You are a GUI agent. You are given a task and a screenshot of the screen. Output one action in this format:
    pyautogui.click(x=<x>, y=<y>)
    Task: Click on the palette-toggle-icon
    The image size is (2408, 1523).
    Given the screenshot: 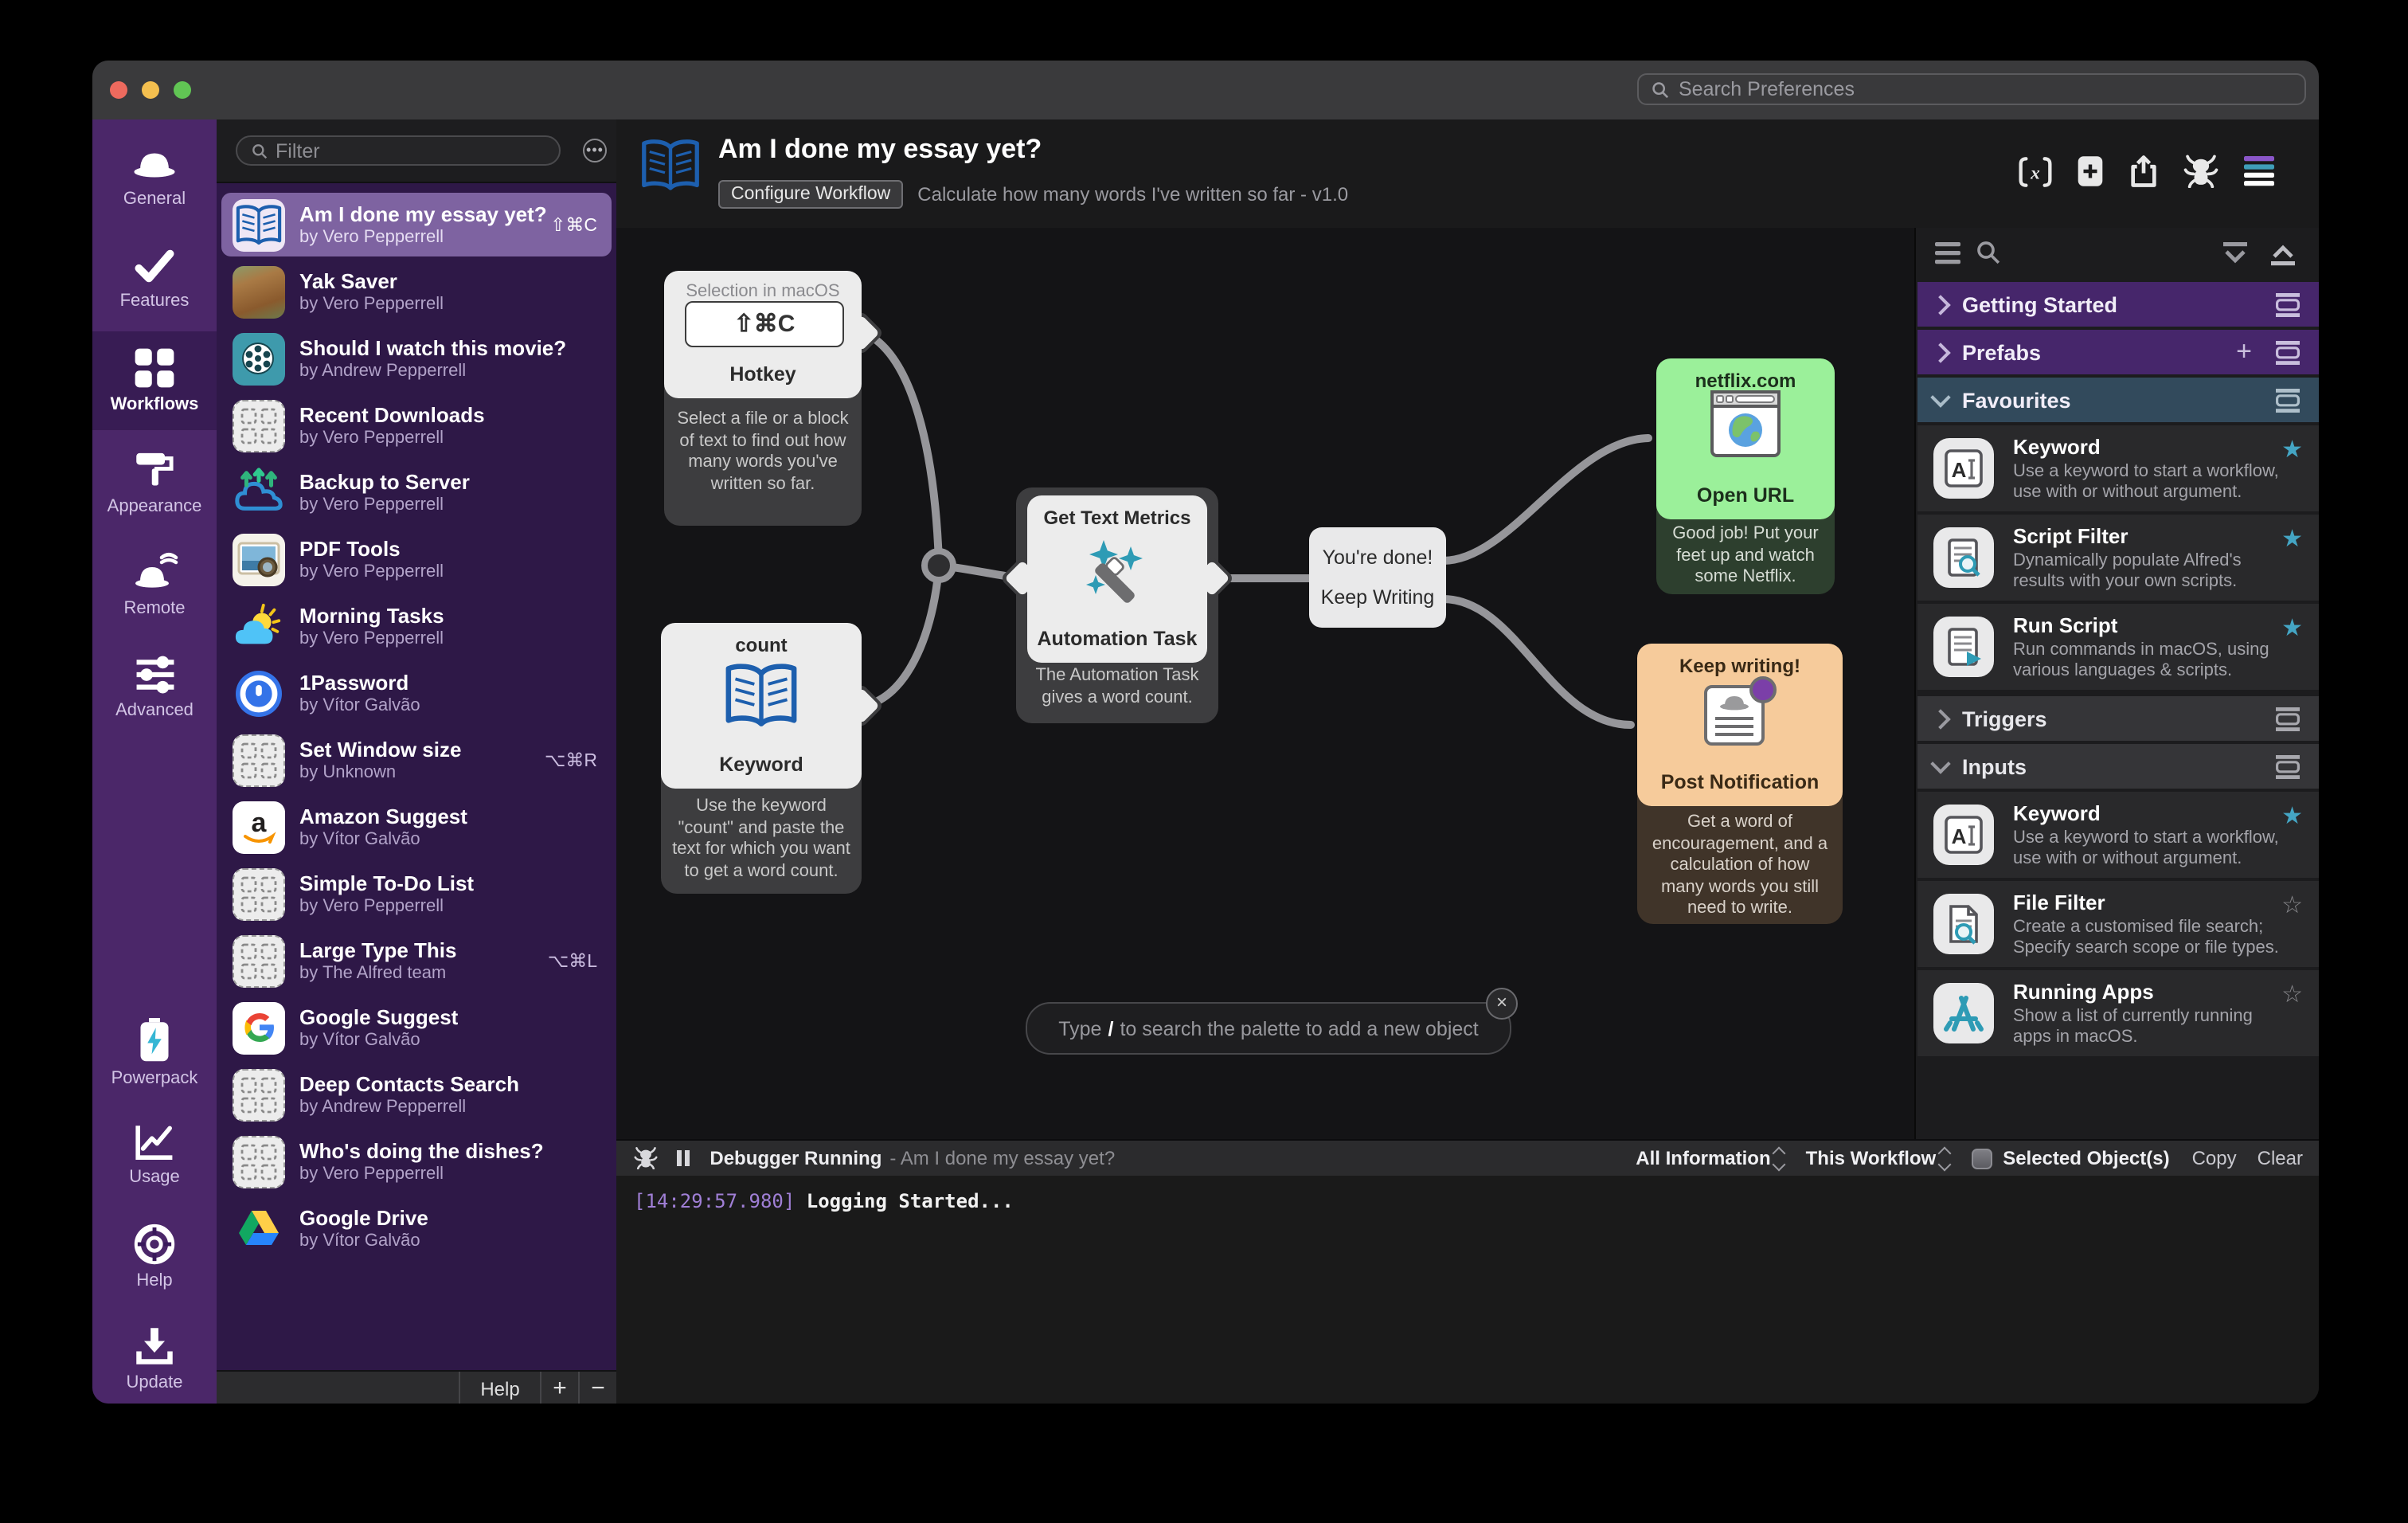 What is the action you would take?
    pyautogui.click(x=2259, y=171)
    